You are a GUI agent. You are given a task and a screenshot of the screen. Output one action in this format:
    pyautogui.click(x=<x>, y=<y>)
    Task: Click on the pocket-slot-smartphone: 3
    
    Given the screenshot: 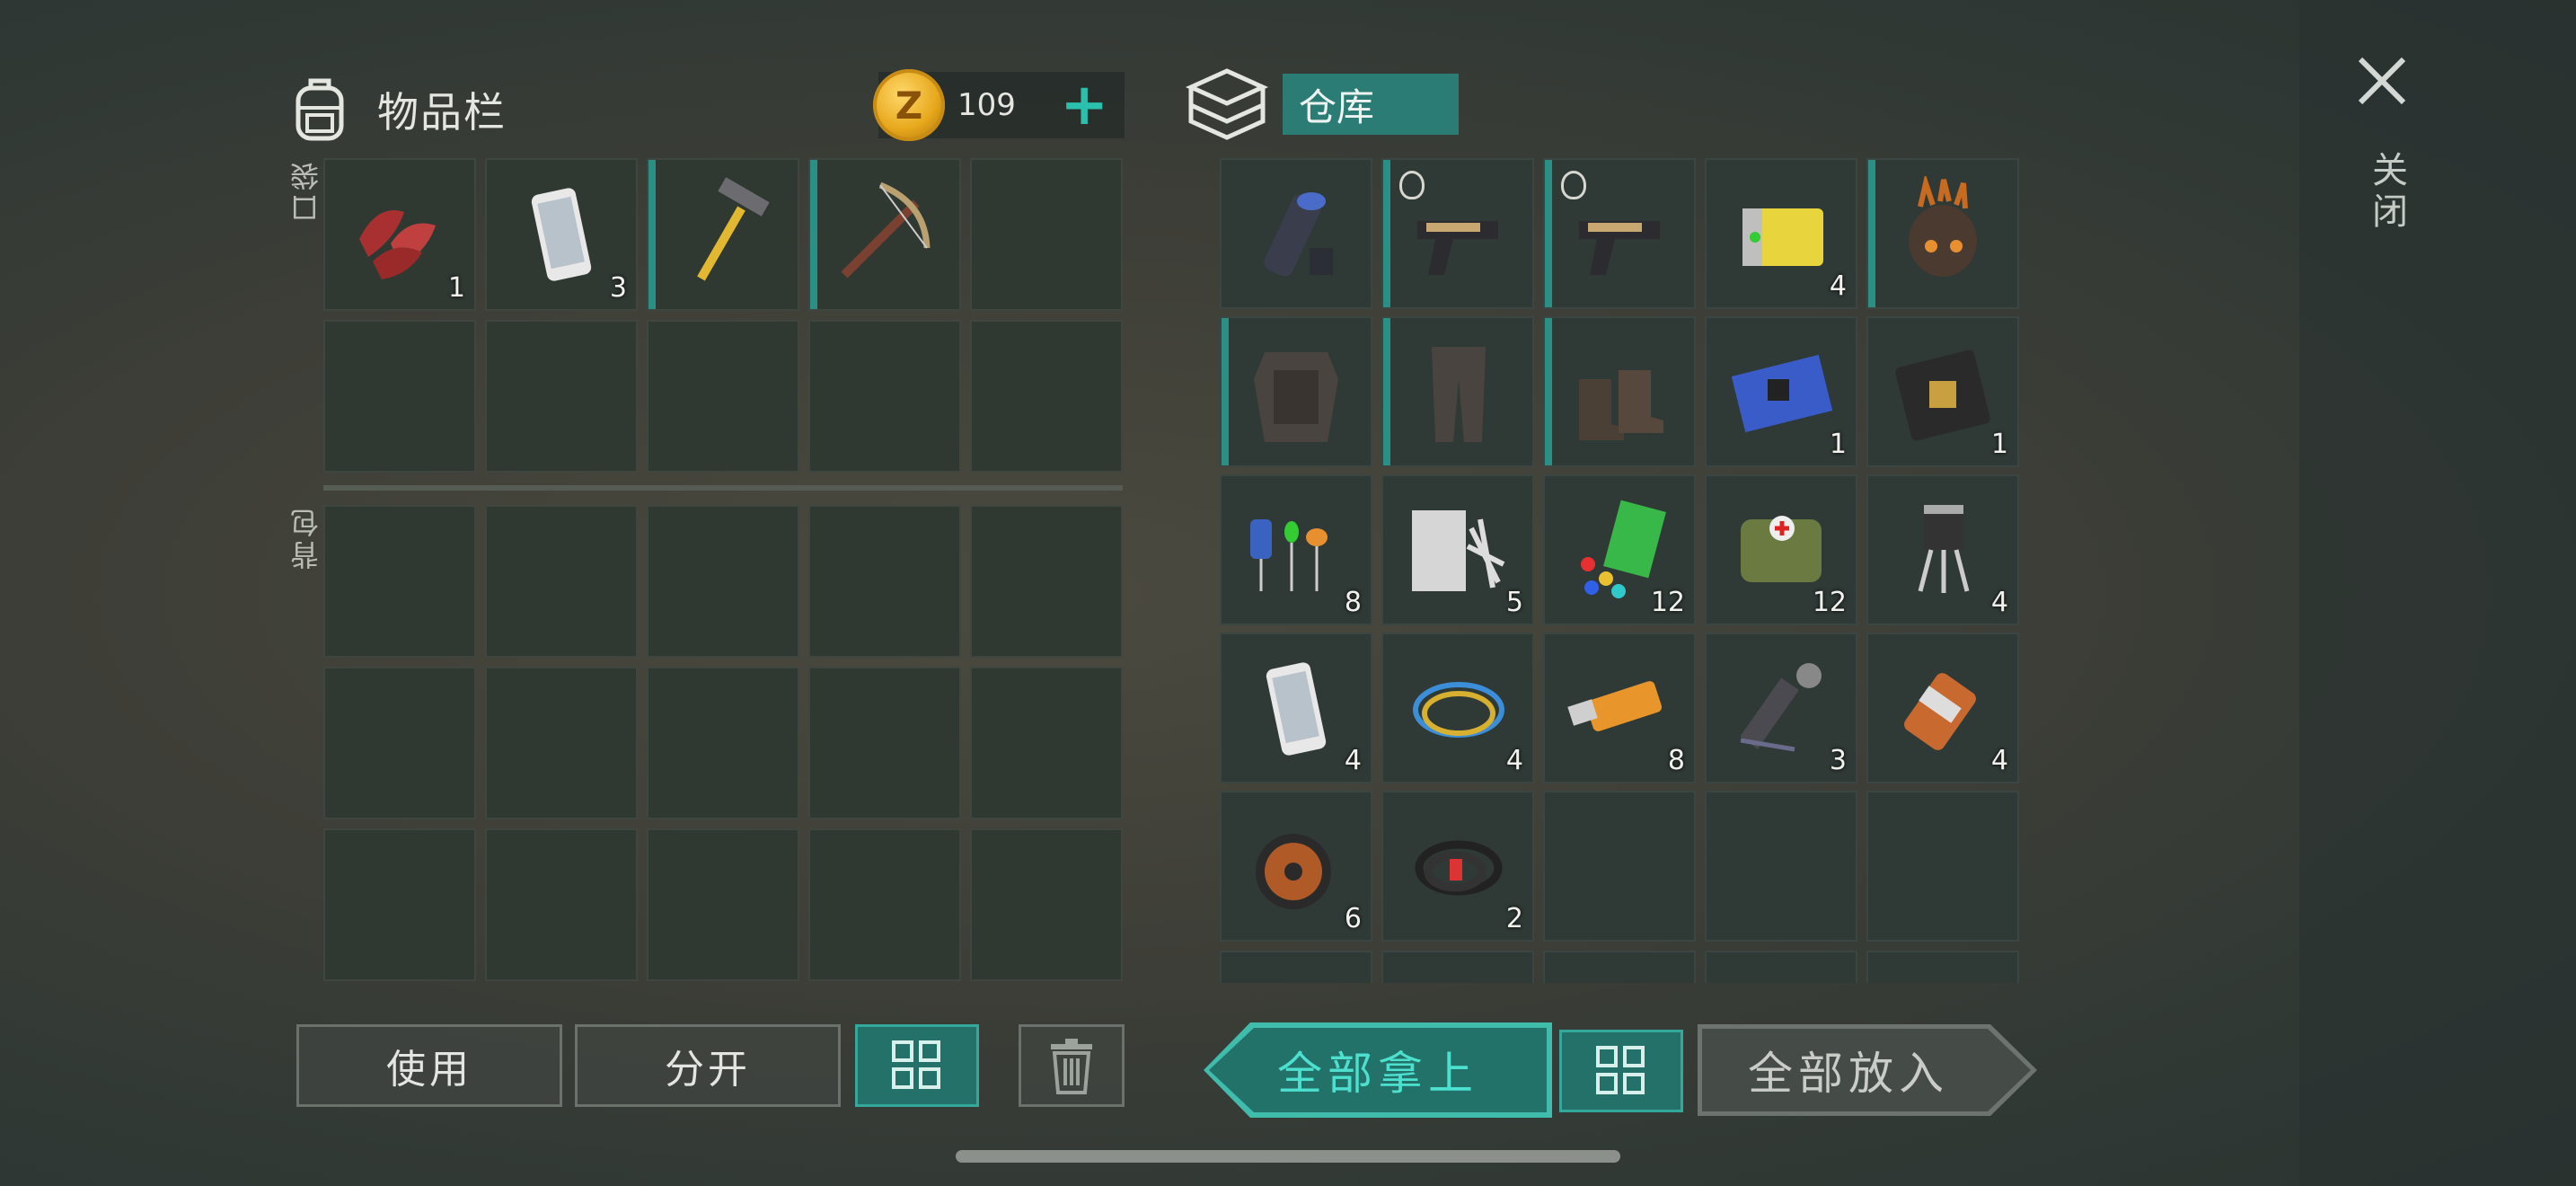 What is the action you would take?
    pyautogui.click(x=561, y=234)
    